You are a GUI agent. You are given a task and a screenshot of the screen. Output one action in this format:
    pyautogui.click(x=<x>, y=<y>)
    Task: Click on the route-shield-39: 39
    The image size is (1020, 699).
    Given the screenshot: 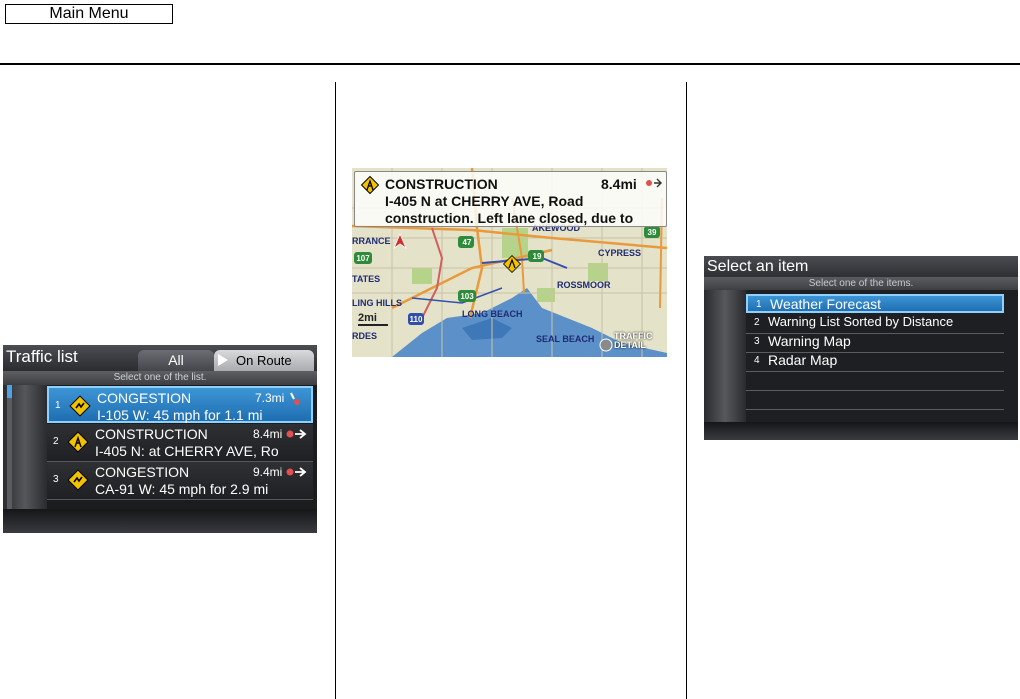 What is the action you would take?
    pyautogui.click(x=652, y=232)
    